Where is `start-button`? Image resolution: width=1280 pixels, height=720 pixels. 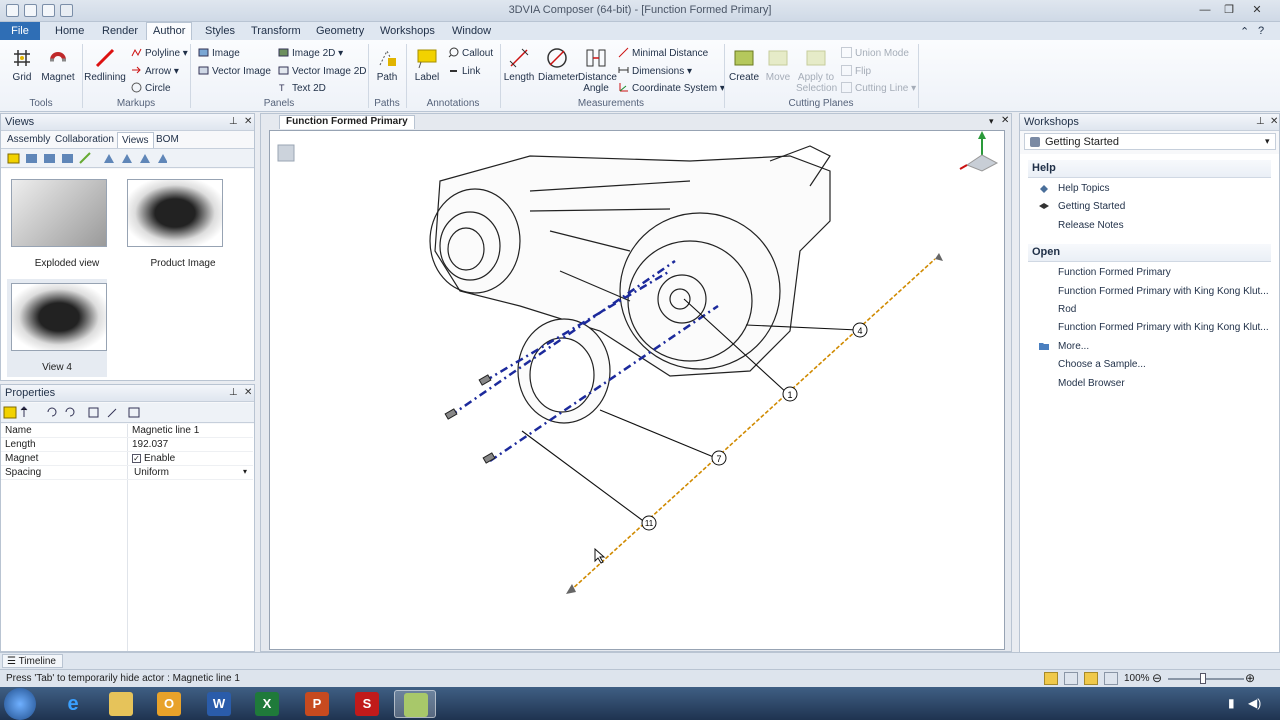 start-button is located at coordinates (20, 704).